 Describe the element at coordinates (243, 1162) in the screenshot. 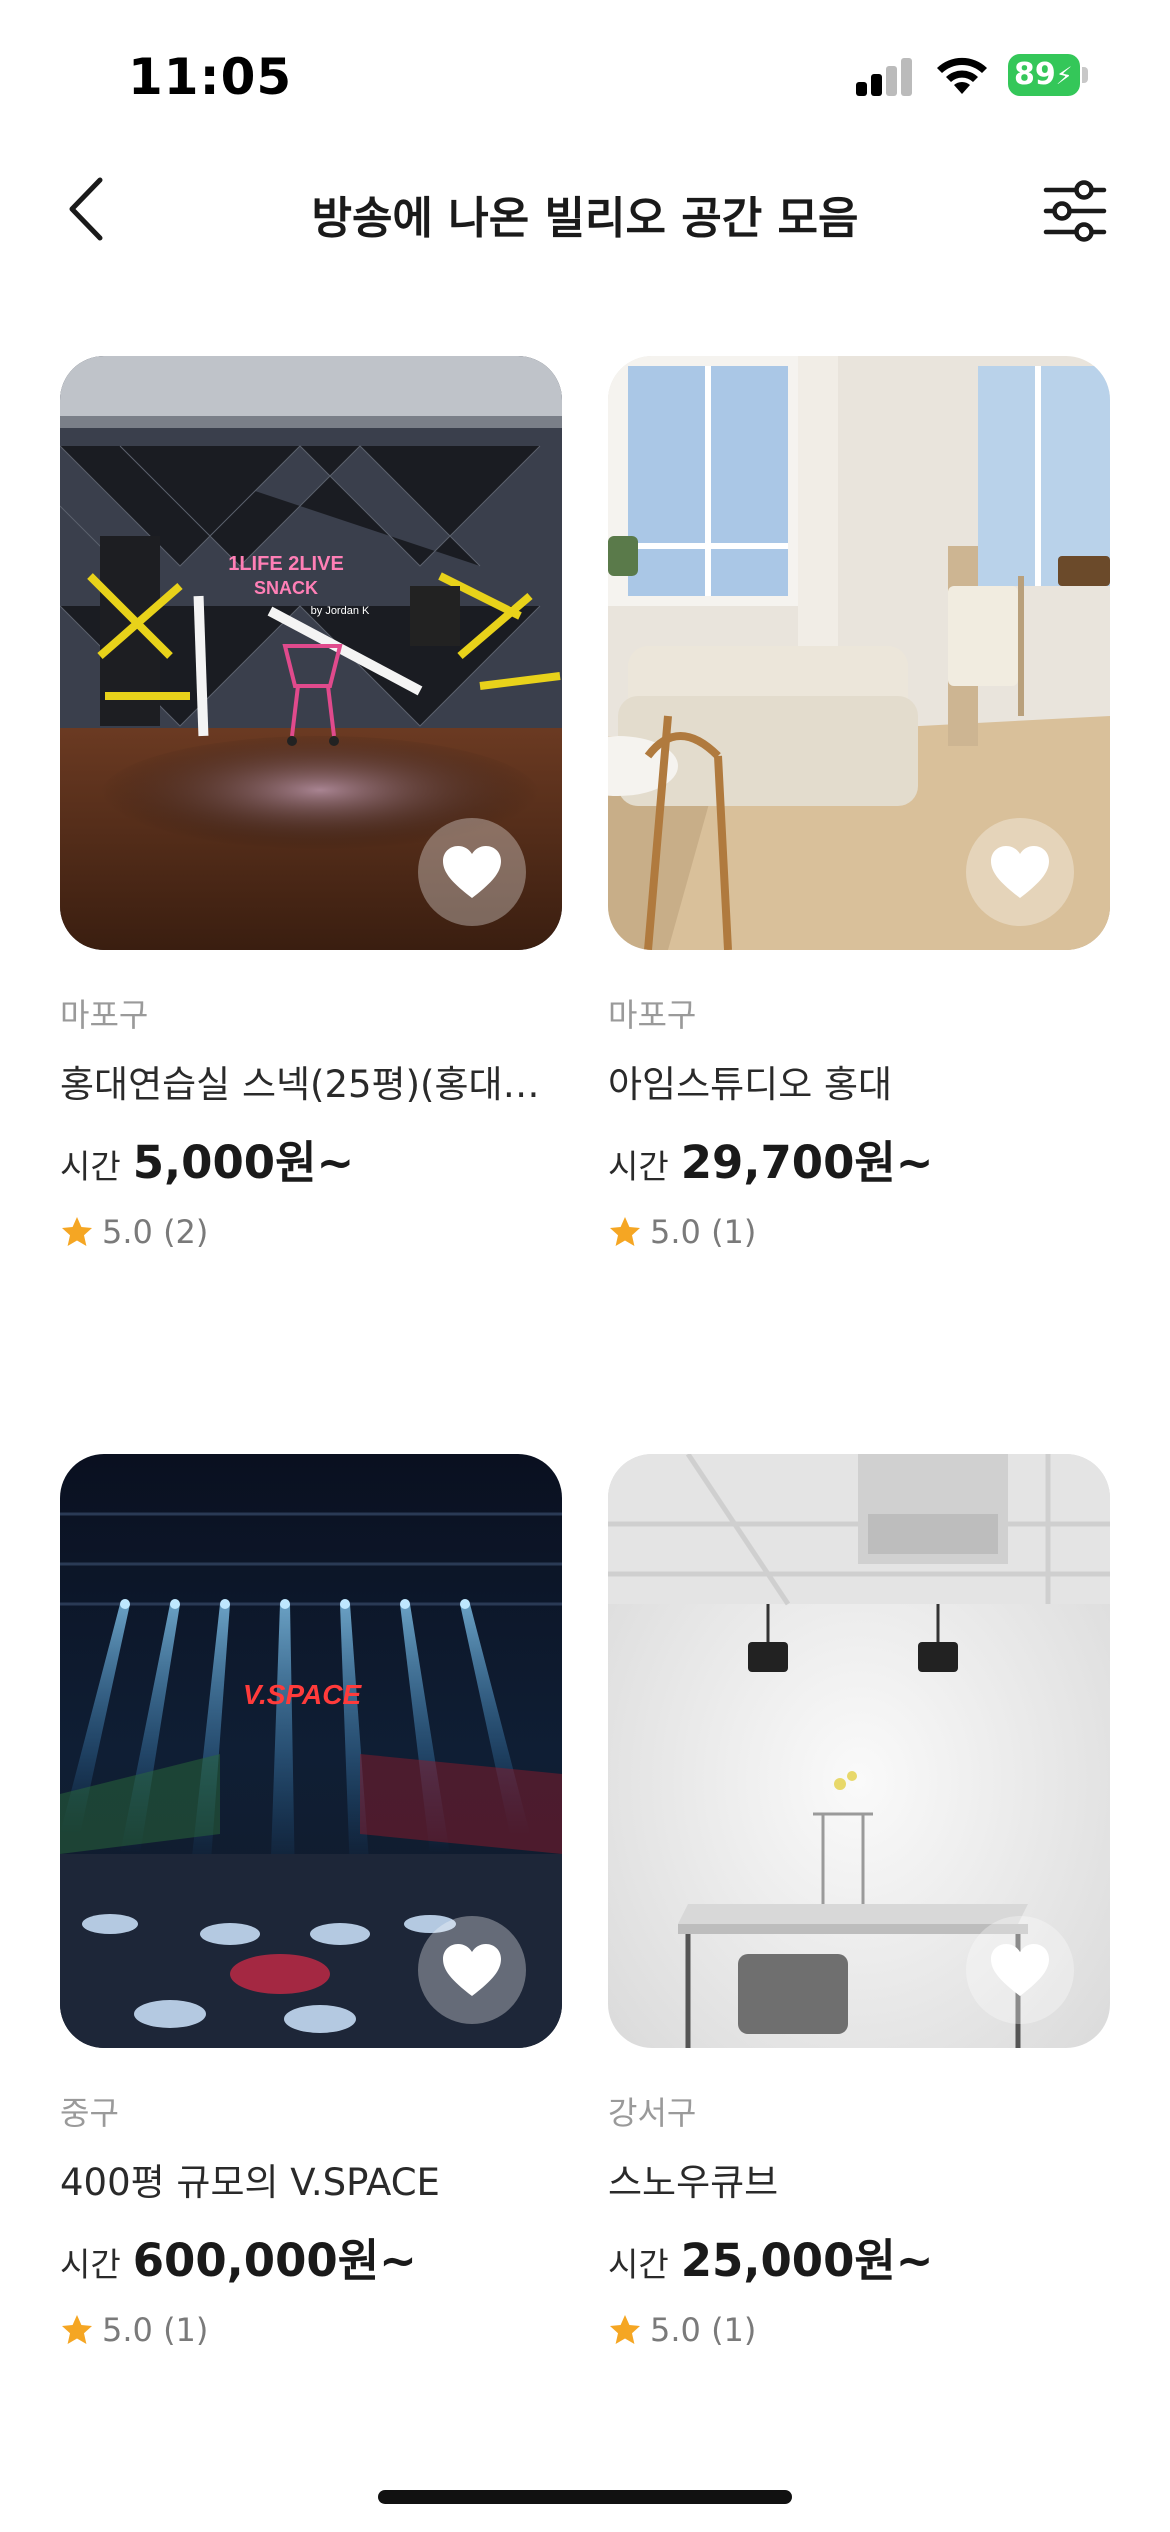

I see `price-value: 5,000원~` at that location.